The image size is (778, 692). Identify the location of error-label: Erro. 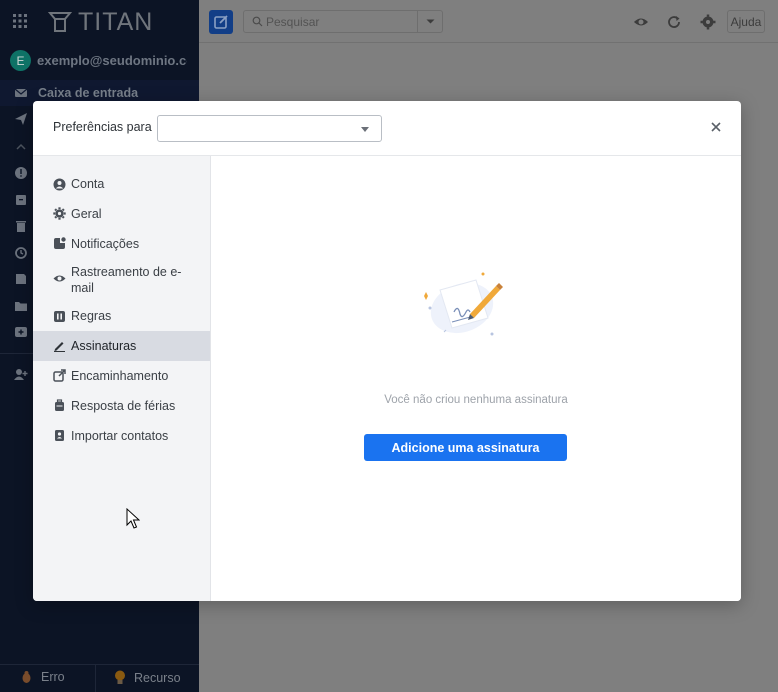
(53, 677).